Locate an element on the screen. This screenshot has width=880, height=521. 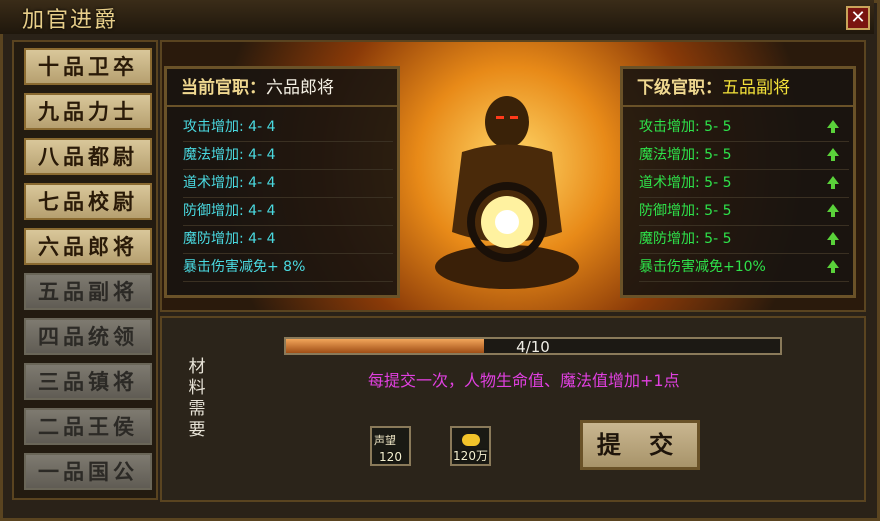
next-stat-text: 魔防增加: 5- 5 is located at coordinates (685, 239).